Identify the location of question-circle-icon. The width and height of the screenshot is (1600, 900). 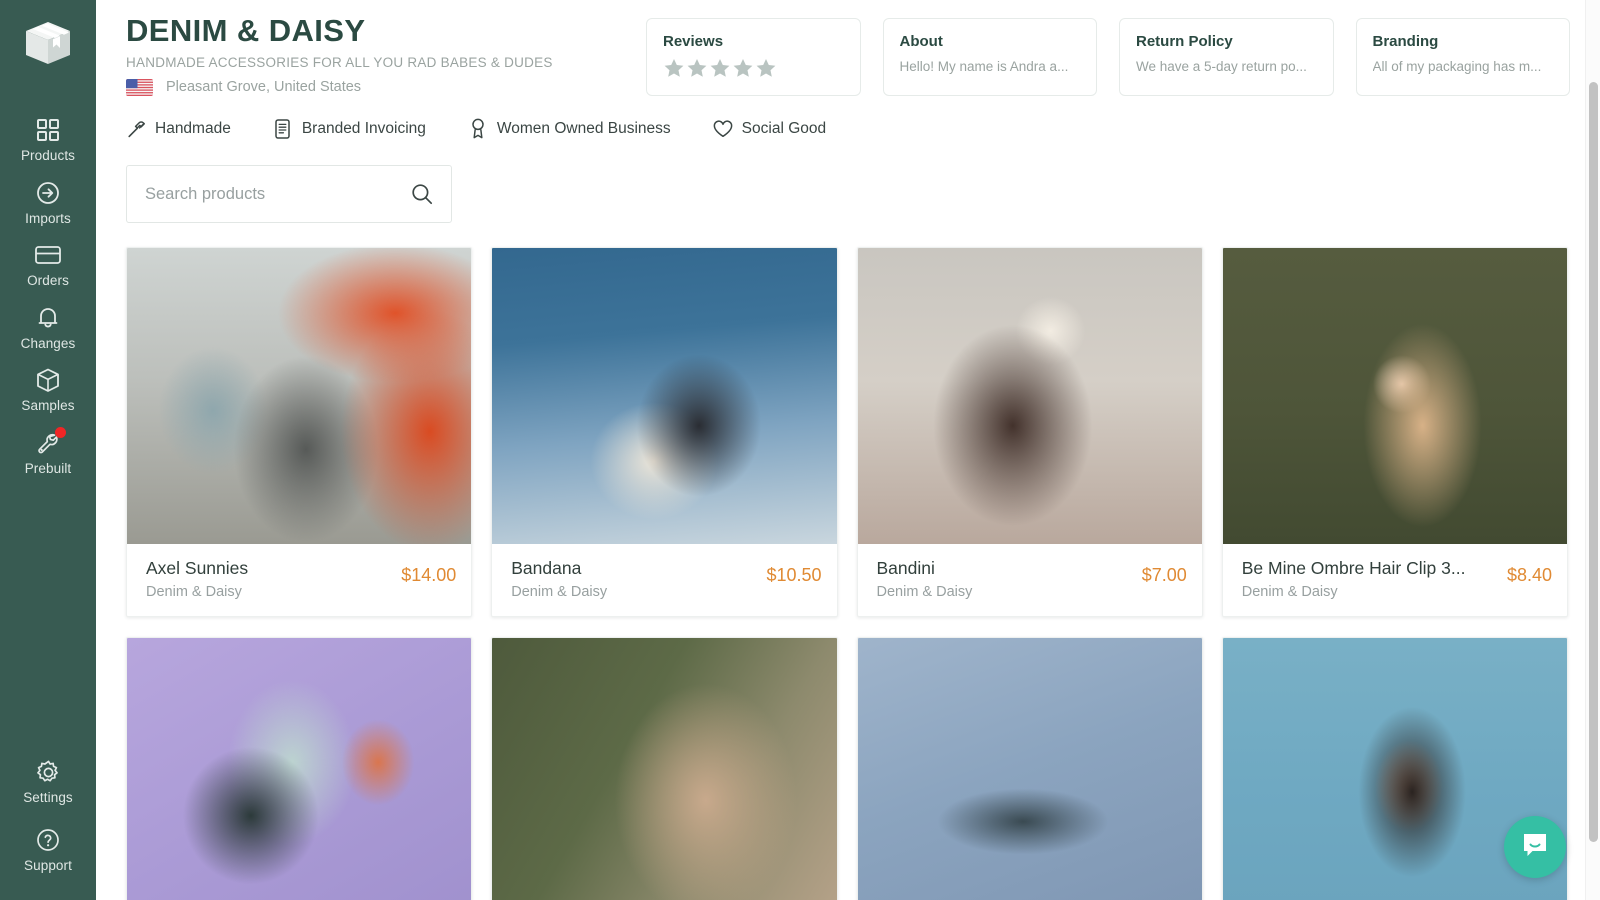
(48, 840).